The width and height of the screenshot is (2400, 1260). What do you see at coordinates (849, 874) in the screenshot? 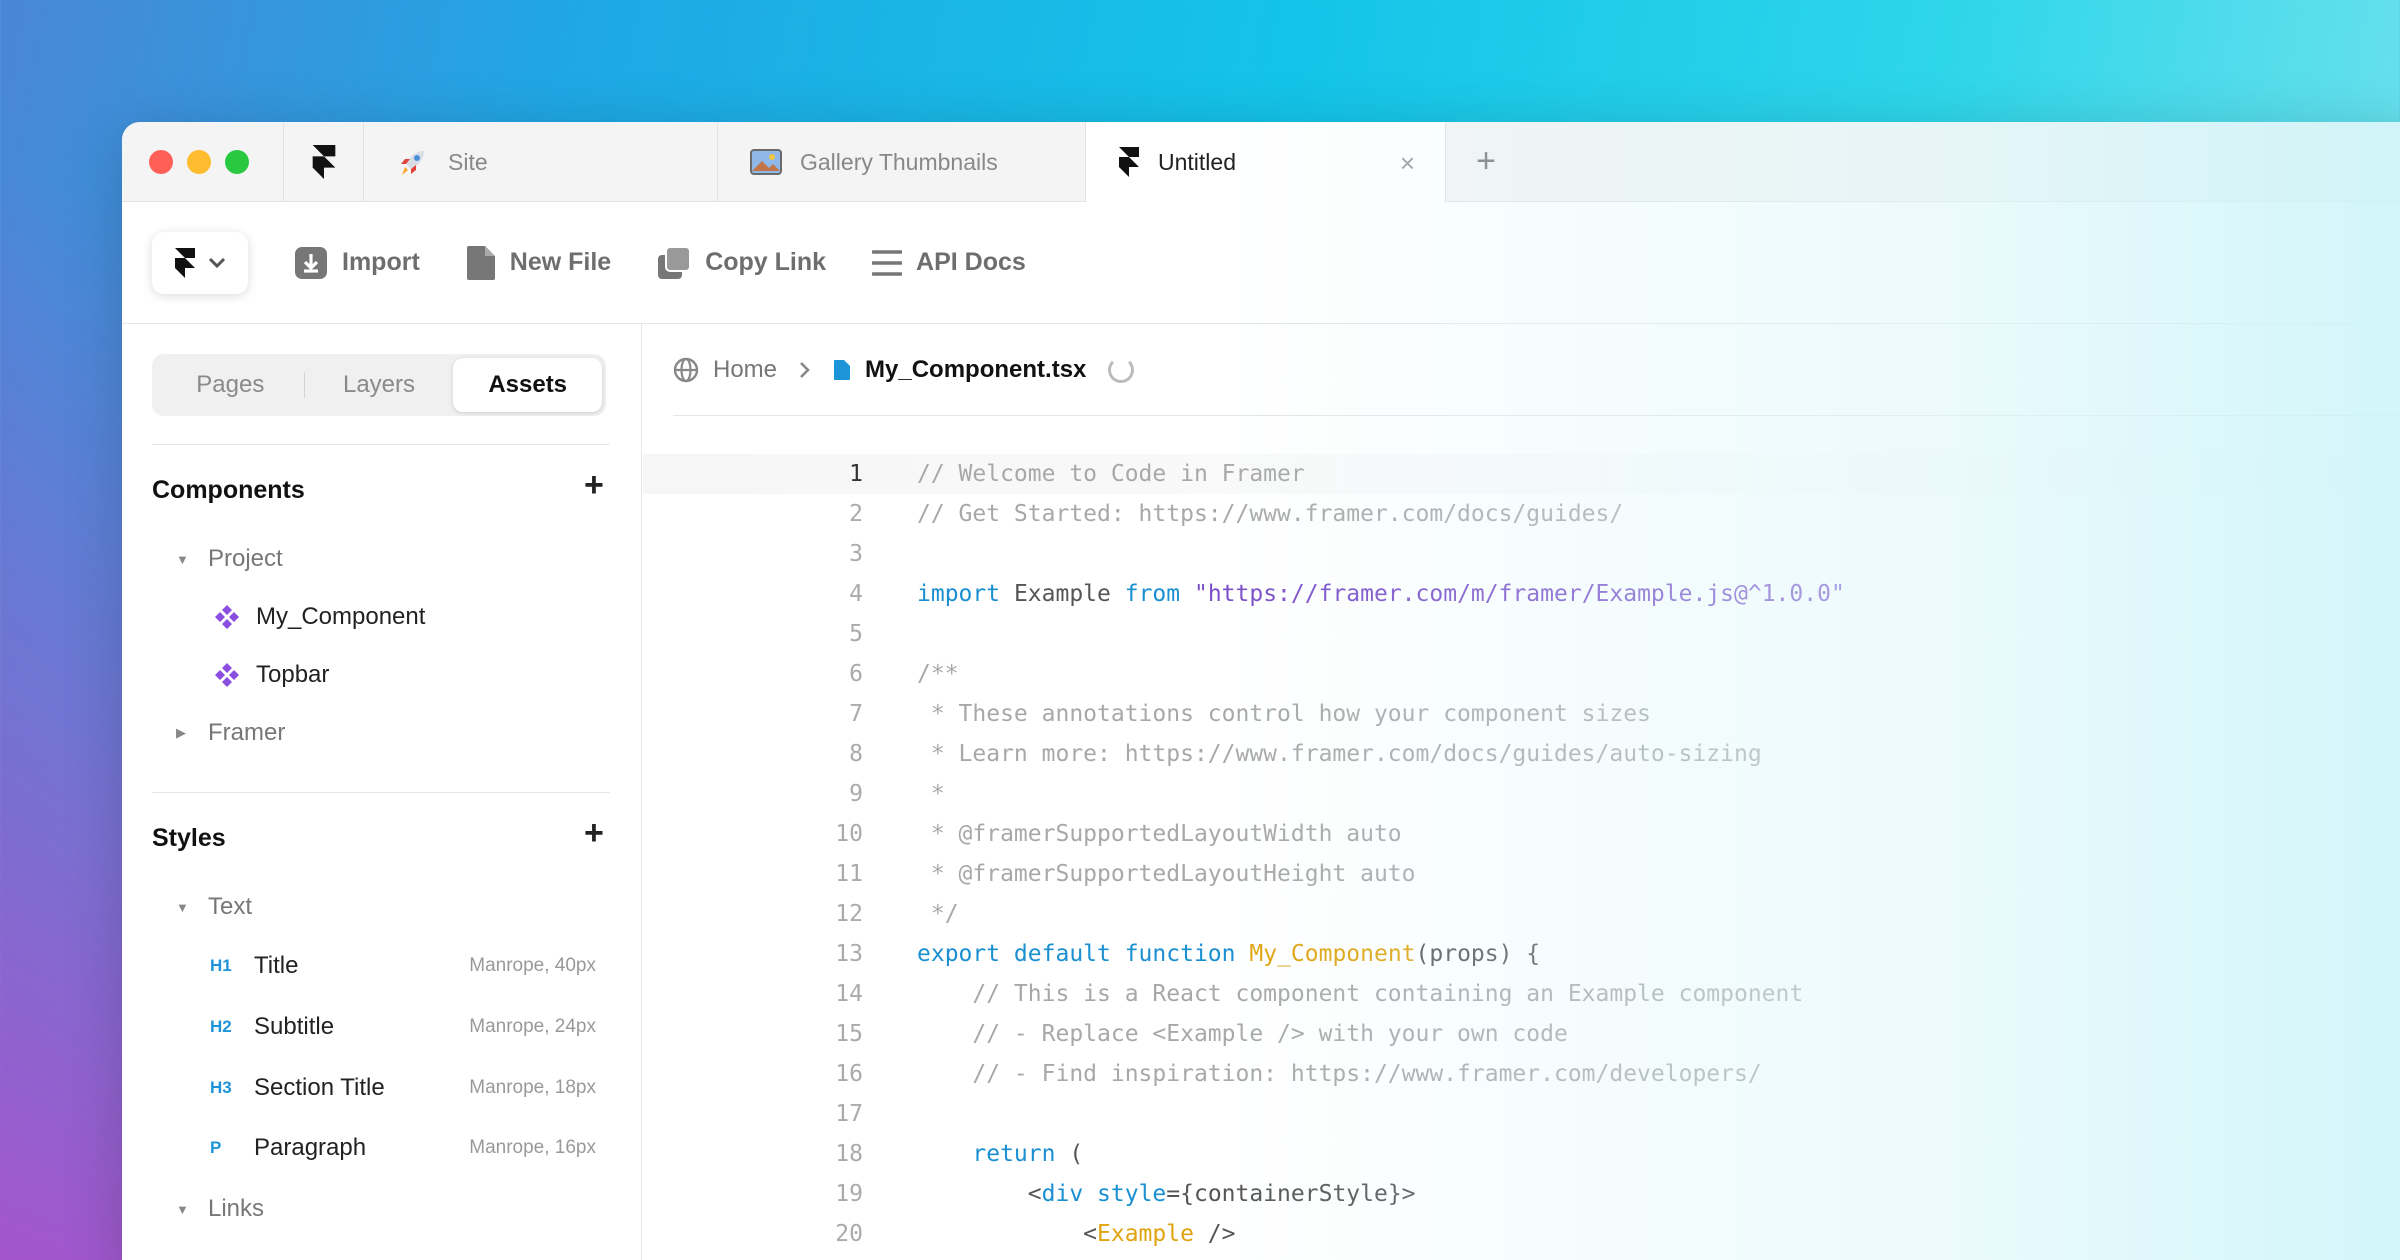
I see `line-number: 11` at bounding box center [849, 874].